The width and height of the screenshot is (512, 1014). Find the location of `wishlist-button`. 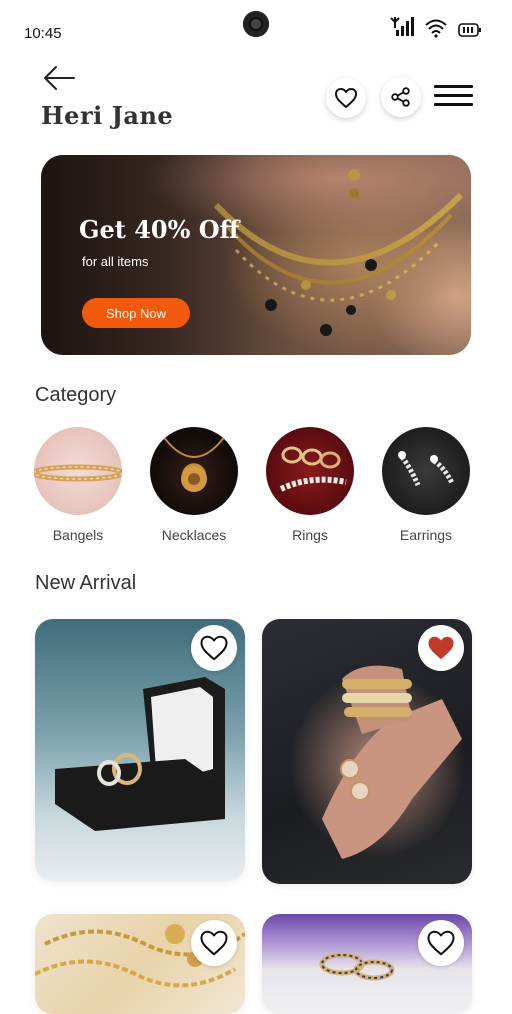

wishlist-button is located at coordinates (346, 98).